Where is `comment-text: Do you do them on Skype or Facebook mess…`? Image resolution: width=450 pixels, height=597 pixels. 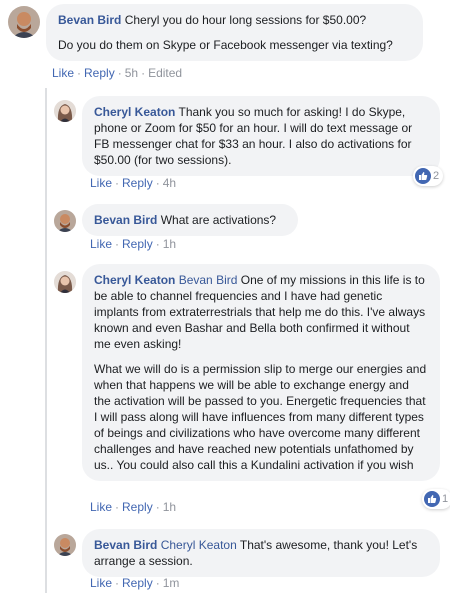 comment-text: Do you do them on Skype or Facebook mess… is located at coordinates (225, 45).